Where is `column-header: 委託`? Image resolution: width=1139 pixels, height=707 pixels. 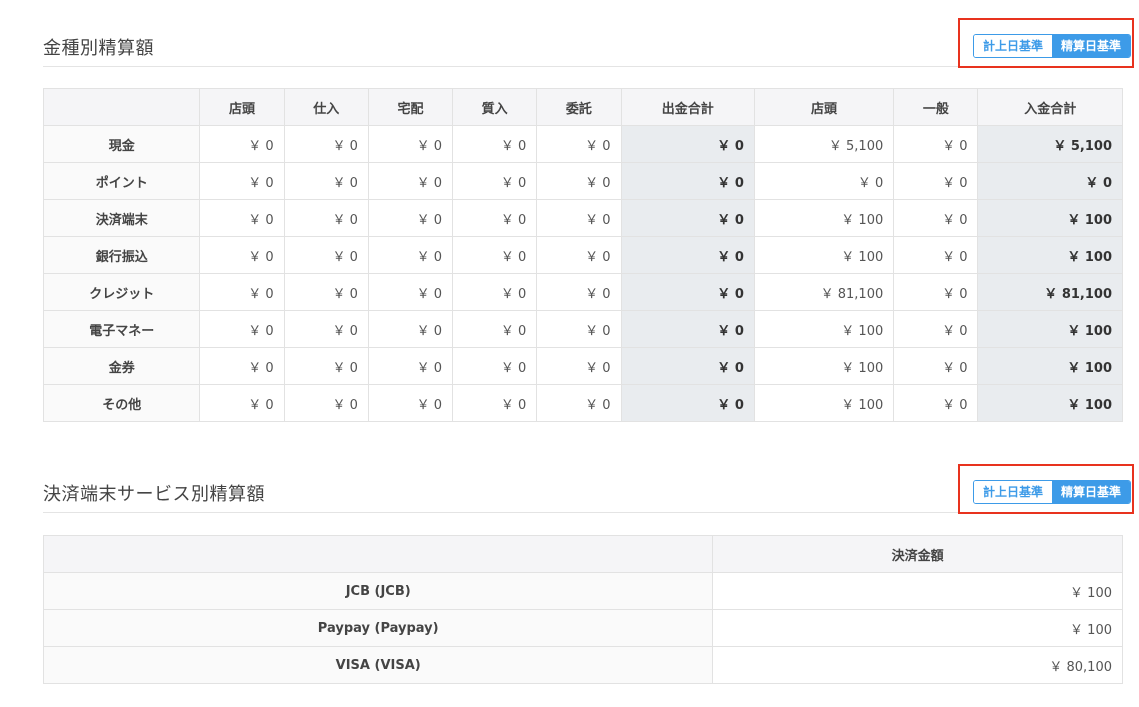
column-header: 委託 is located at coordinates (579, 107).